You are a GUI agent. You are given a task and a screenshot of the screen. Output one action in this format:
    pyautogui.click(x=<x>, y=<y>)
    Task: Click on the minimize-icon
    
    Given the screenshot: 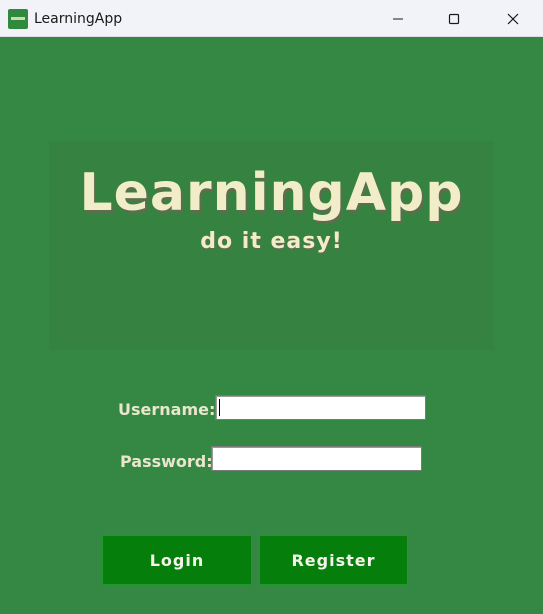 What is the action you would take?
    pyautogui.click(x=398, y=18)
    